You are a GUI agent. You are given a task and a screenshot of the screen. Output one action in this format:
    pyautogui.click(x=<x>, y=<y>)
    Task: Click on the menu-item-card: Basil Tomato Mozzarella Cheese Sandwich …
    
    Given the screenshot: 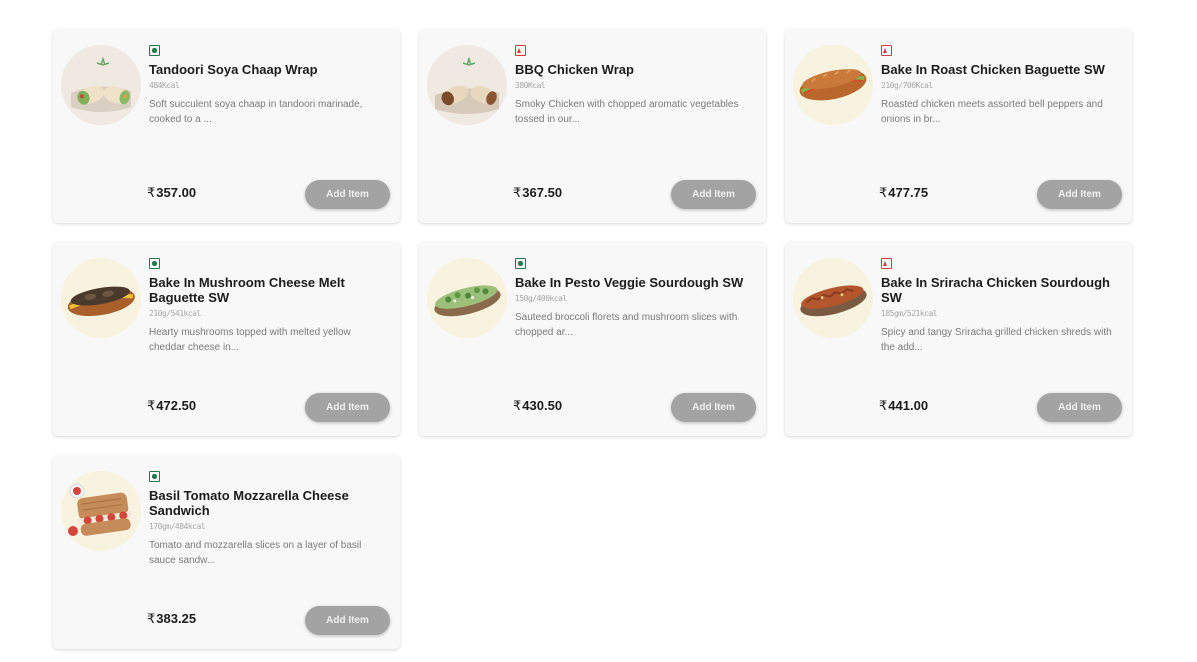 What is the action you would take?
    pyautogui.click(x=226, y=552)
    